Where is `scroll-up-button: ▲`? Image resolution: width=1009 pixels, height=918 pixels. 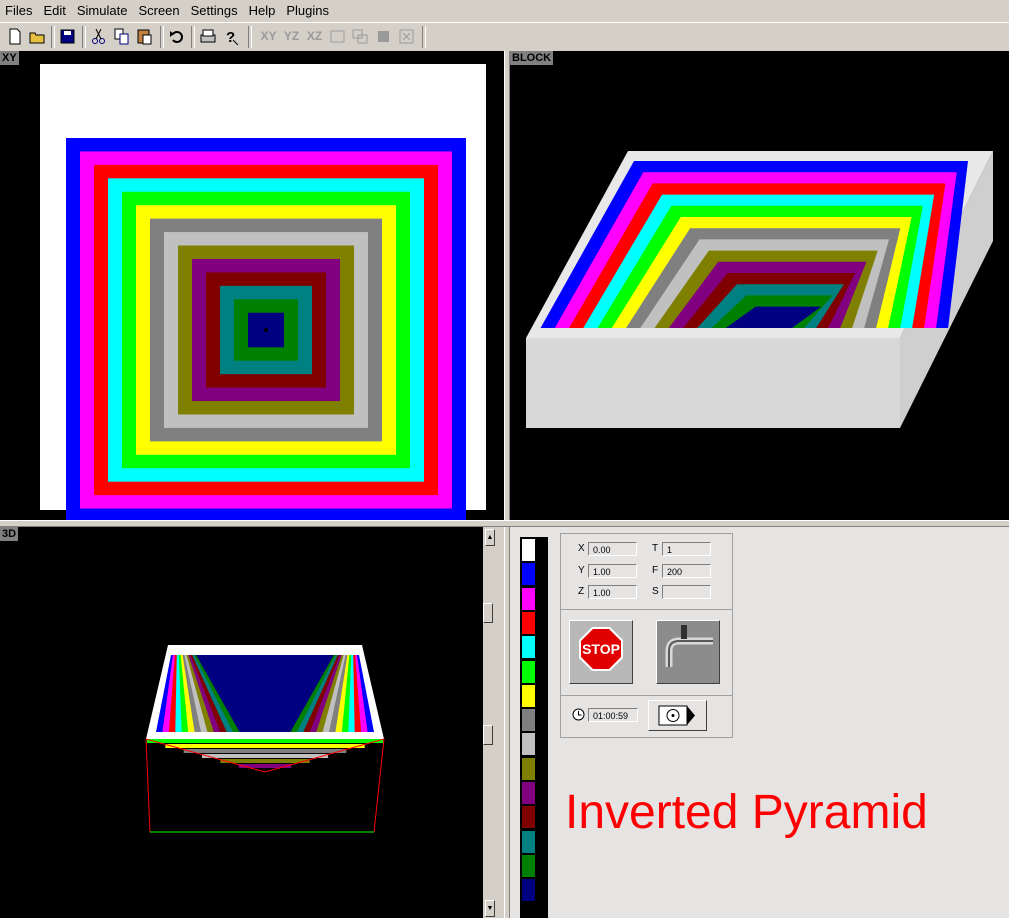
scroll-up-button: ▲ is located at coordinates (490, 537).